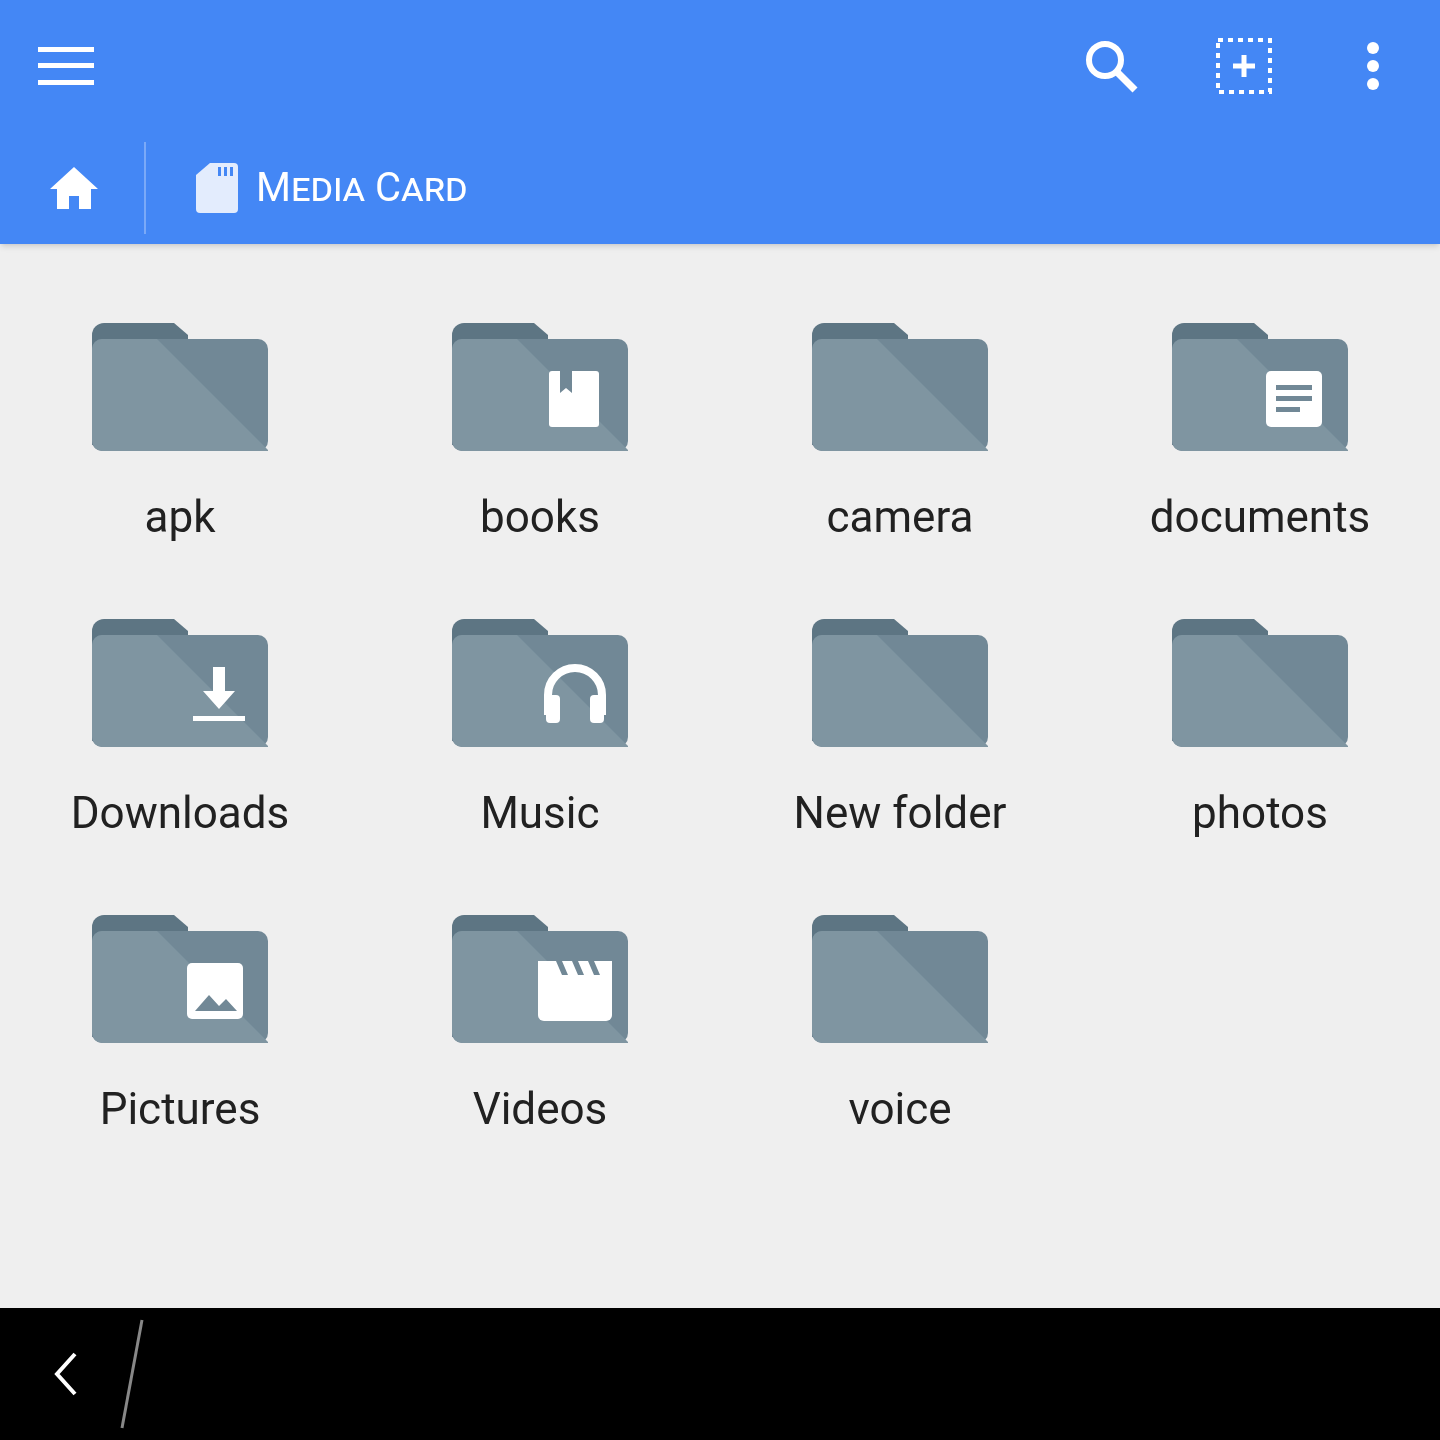 The width and height of the screenshot is (1440, 1440). I want to click on headphones-icon, so click(575, 693).